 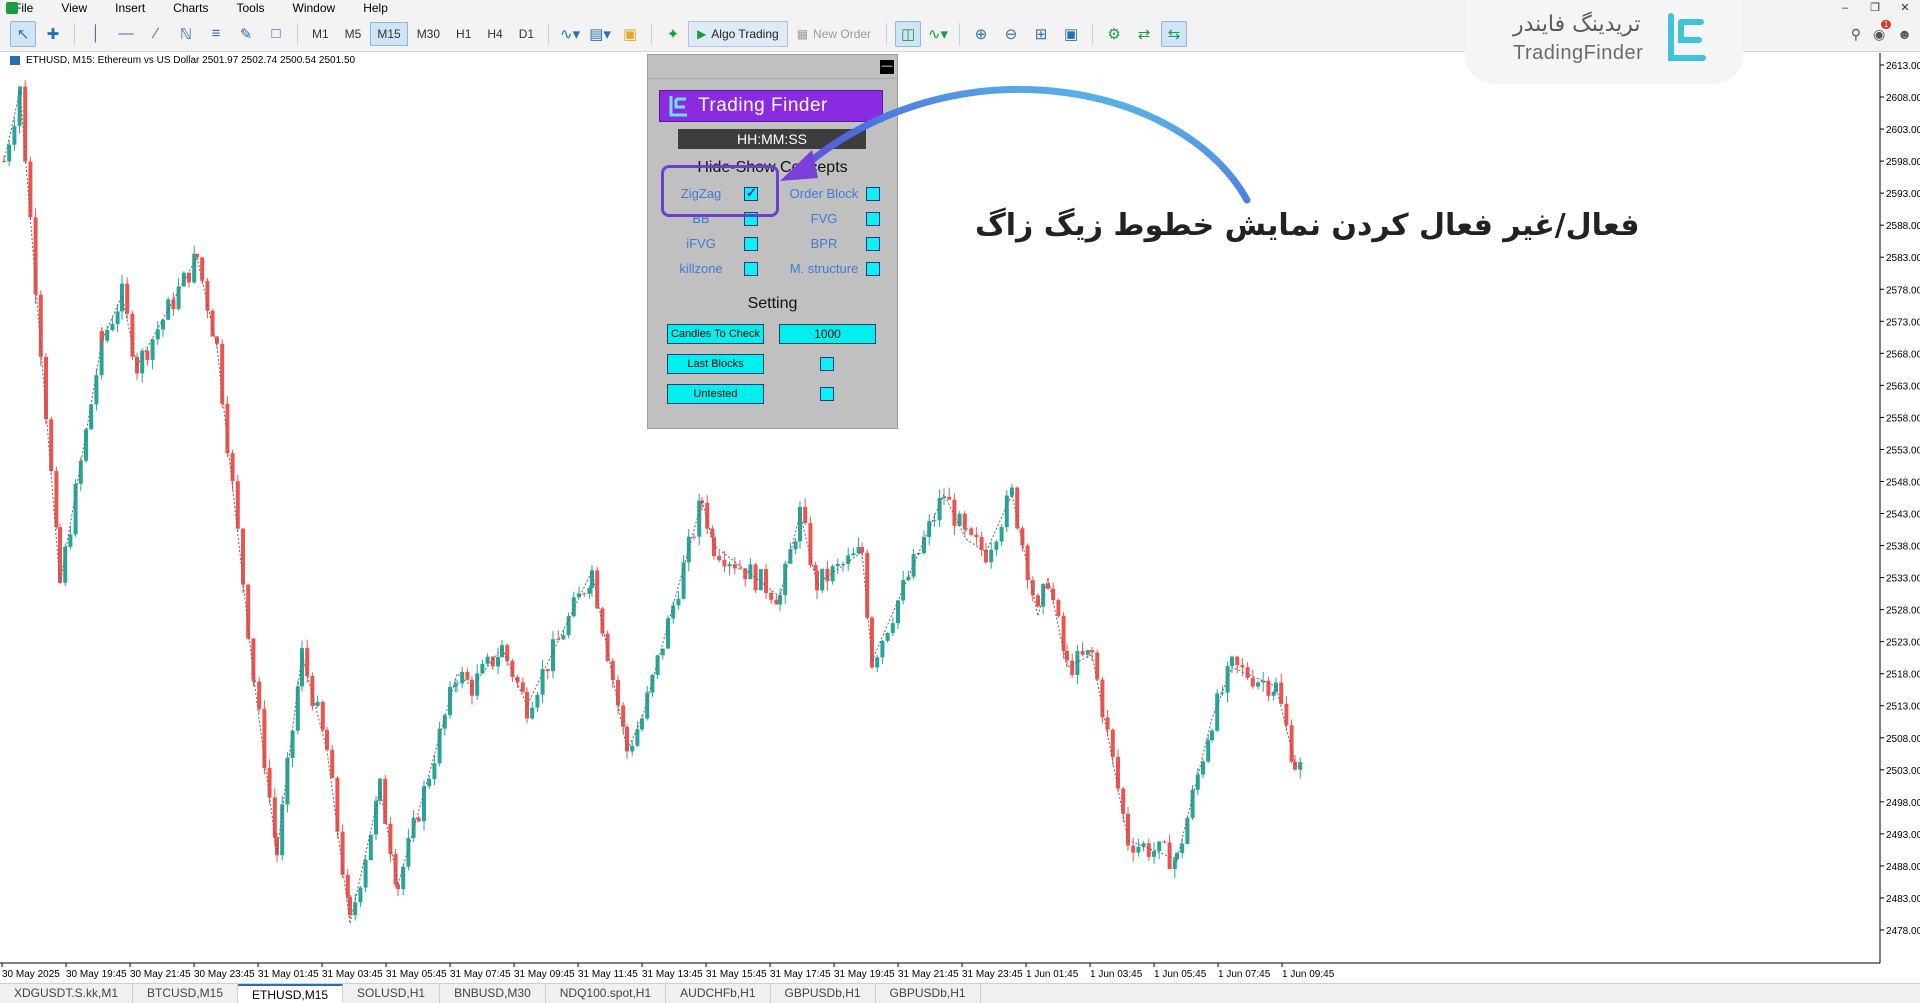 What do you see at coordinates (392, 993) in the screenshot?
I see `tab-solusd: SOLUSD,H1` at bounding box center [392, 993].